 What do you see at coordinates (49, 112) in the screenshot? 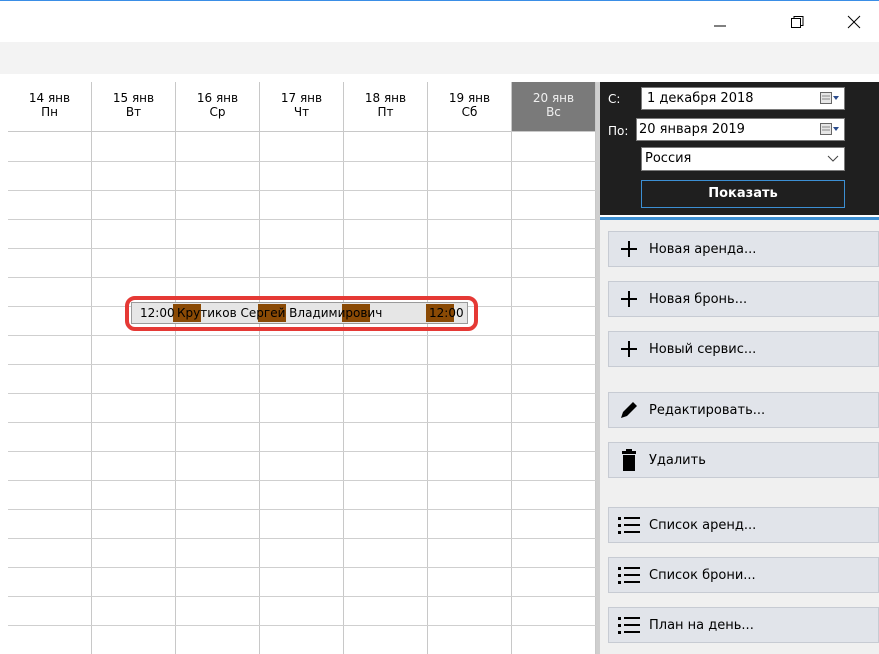
I see `day-weekday: Пн` at bounding box center [49, 112].